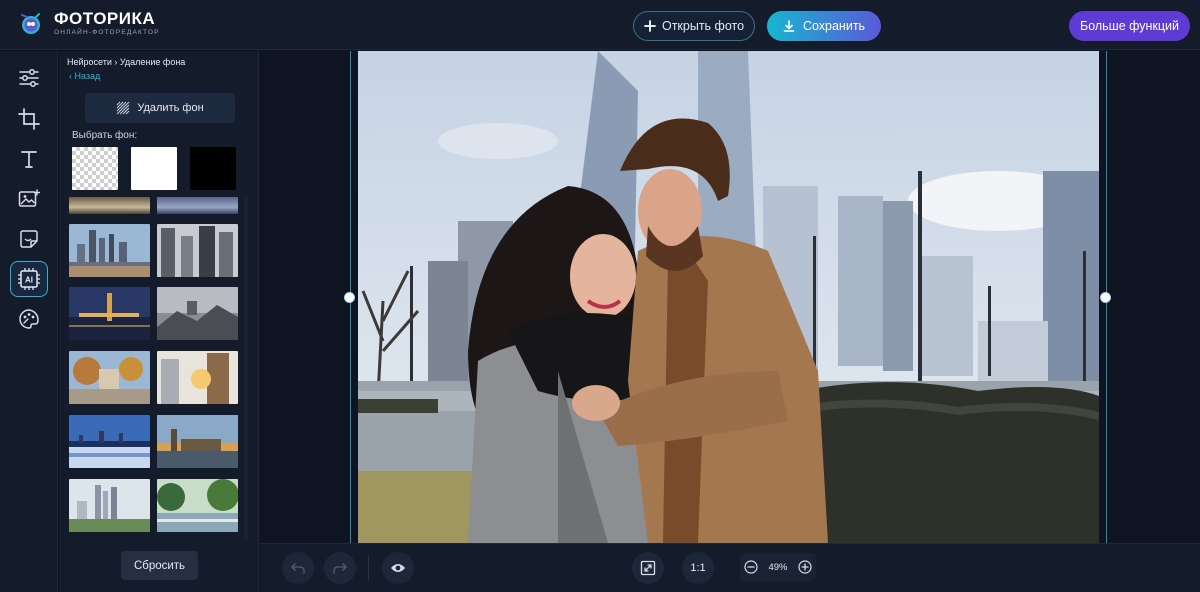 Image resolution: width=1200 pixels, height=592 pixels. Describe the element at coordinates (349, 297) in the screenshot. I see `resize-handle-left` at that location.